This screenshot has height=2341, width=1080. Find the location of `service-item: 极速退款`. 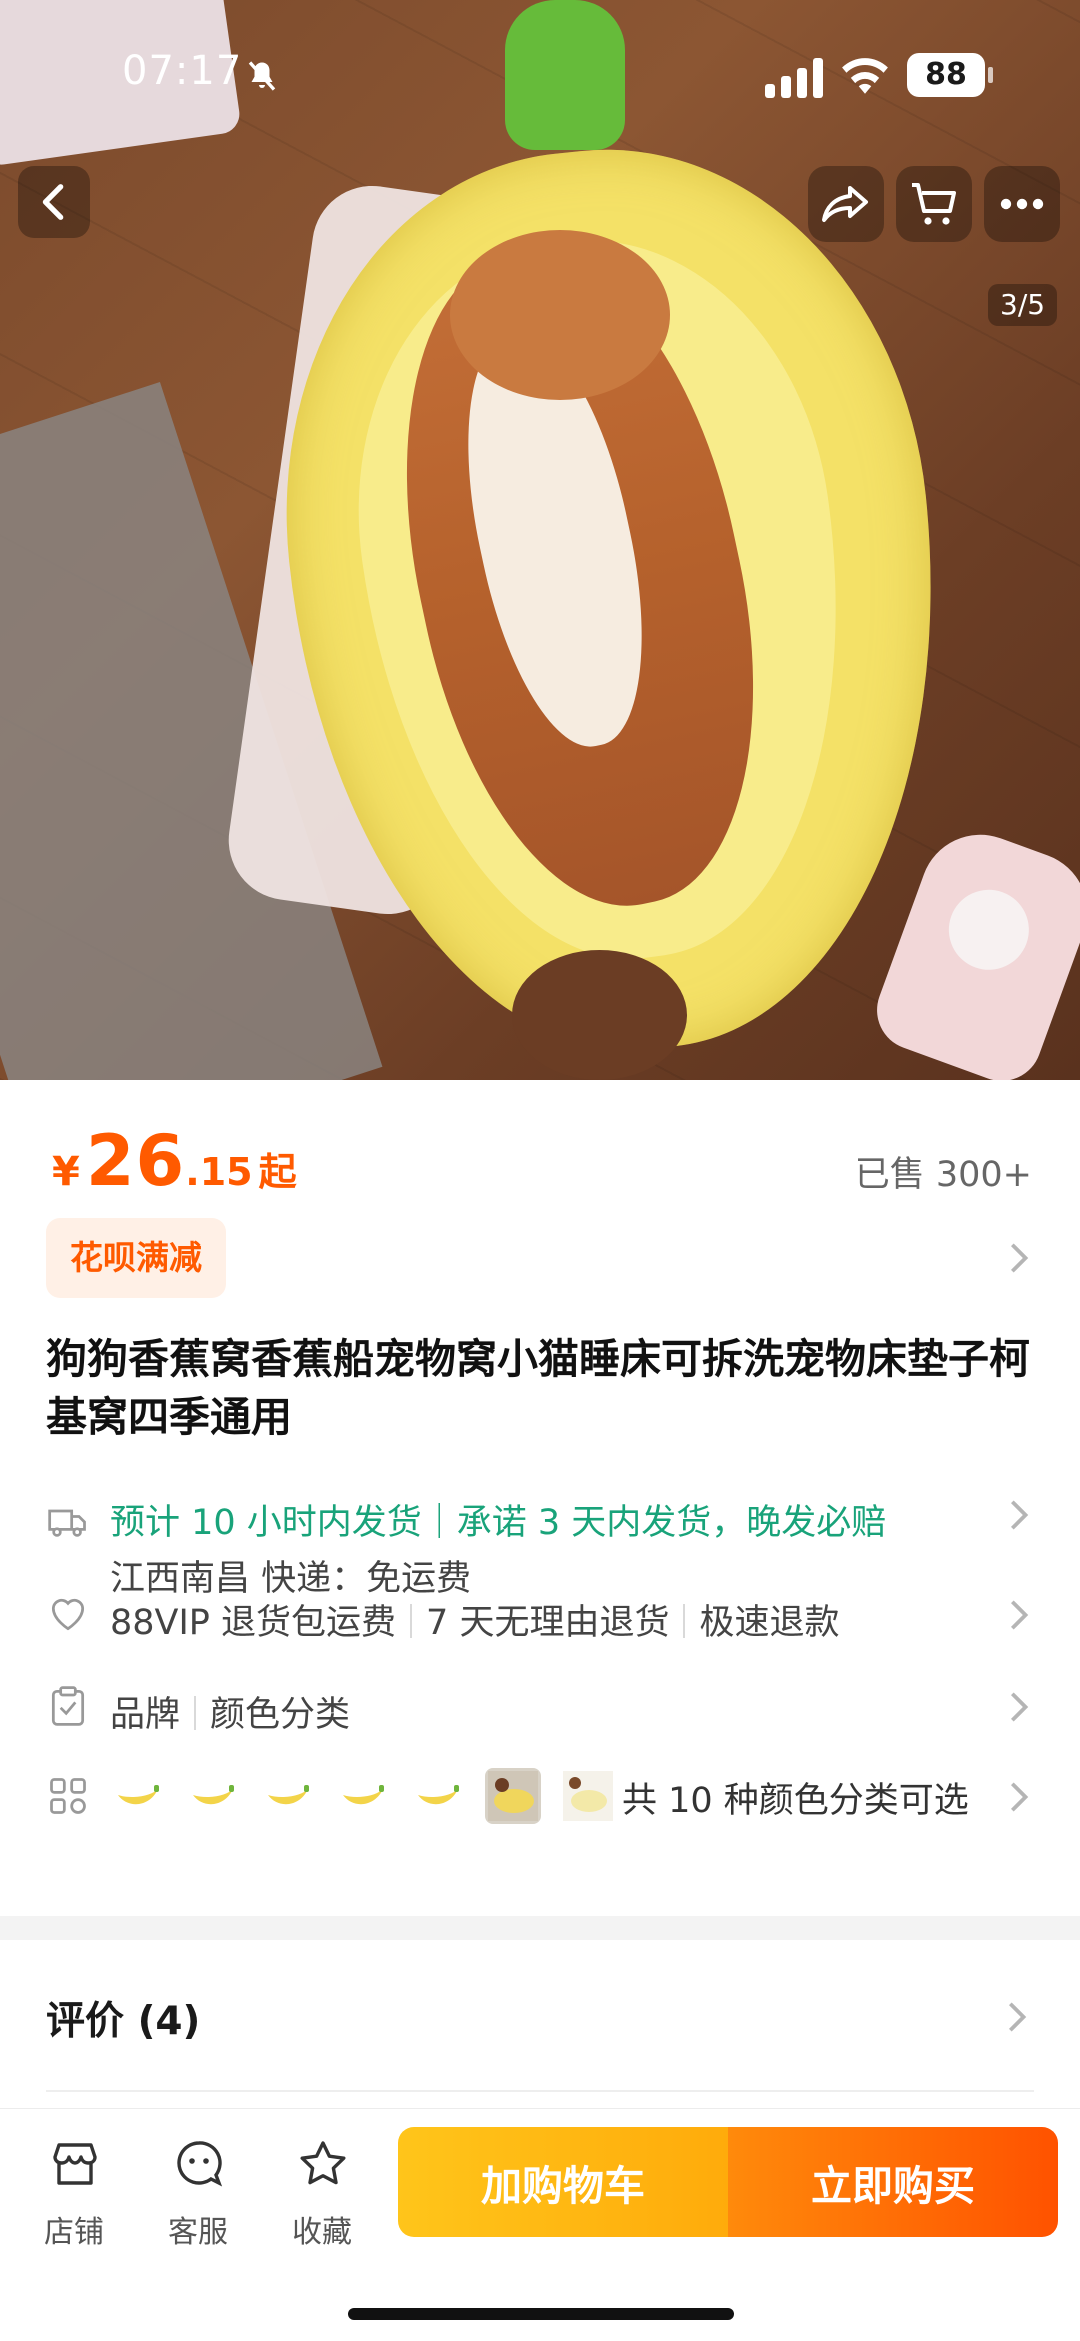

service-item: 极速退款 is located at coordinates (769, 1623).